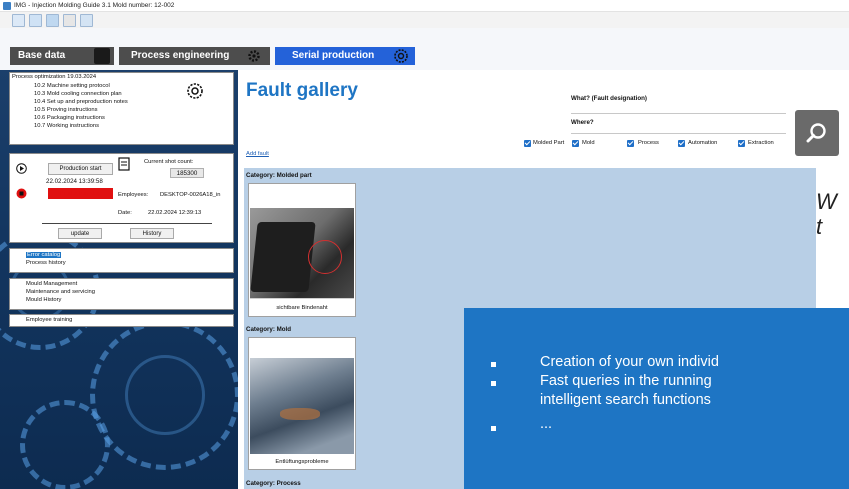 This screenshot has height=489, width=849. Describe the element at coordinates (527, 143) in the screenshot. I see `molded-part-checkbox` at that location.